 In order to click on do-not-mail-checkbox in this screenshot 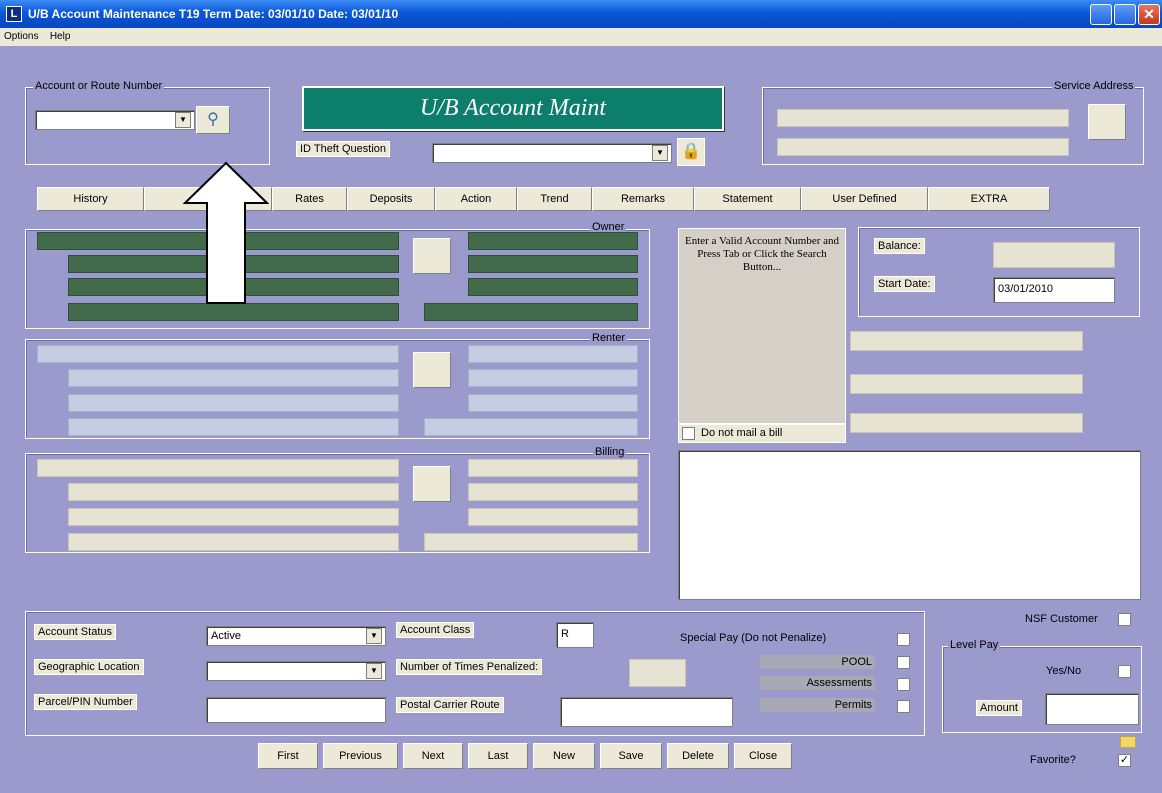, I will do `click(688, 433)`.